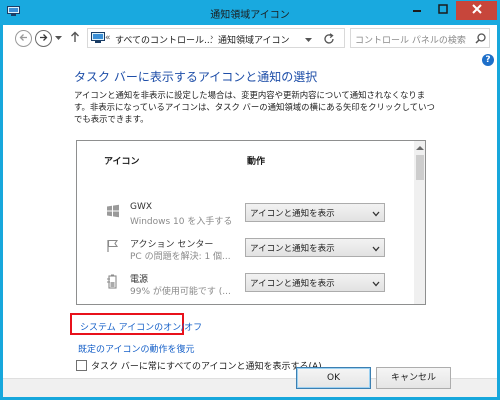 The image size is (500, 400). Describe the element at coordinates (122, 162) in the screenshot. I see `column-header-icon: アイコン` at that location.